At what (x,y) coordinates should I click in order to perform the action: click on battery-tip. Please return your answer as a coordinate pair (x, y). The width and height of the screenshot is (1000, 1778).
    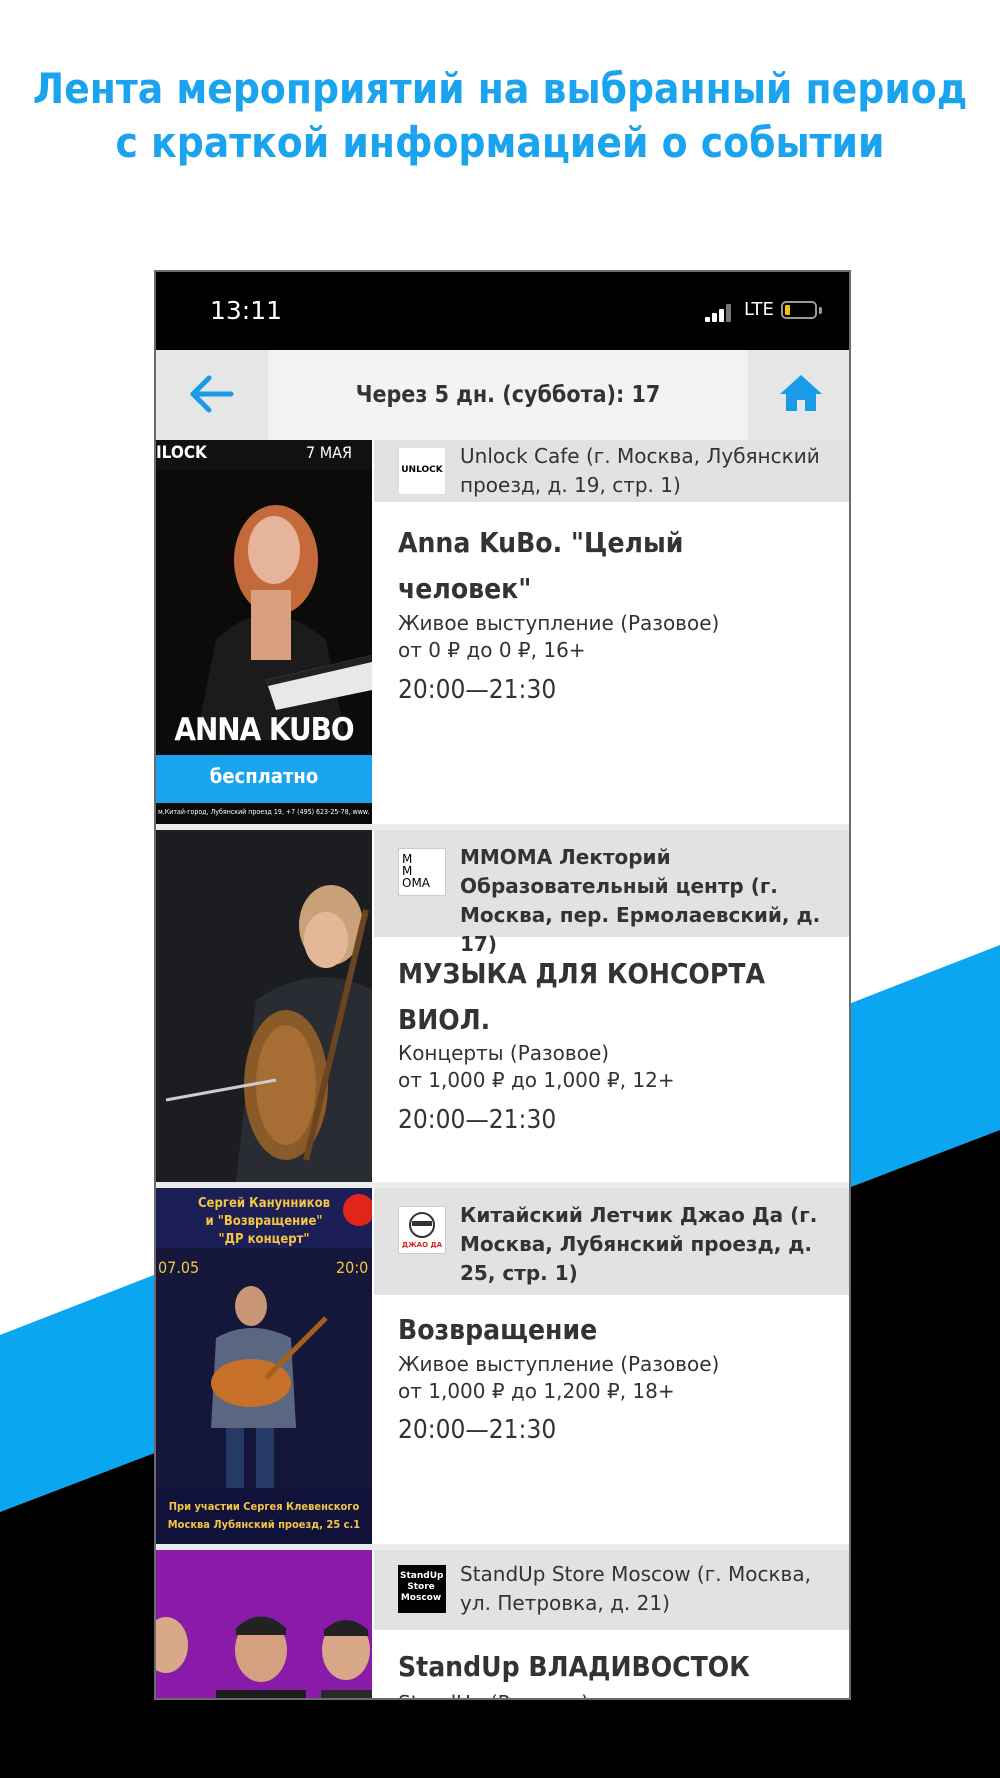
    Looking at the image, I should click on (820, 310).